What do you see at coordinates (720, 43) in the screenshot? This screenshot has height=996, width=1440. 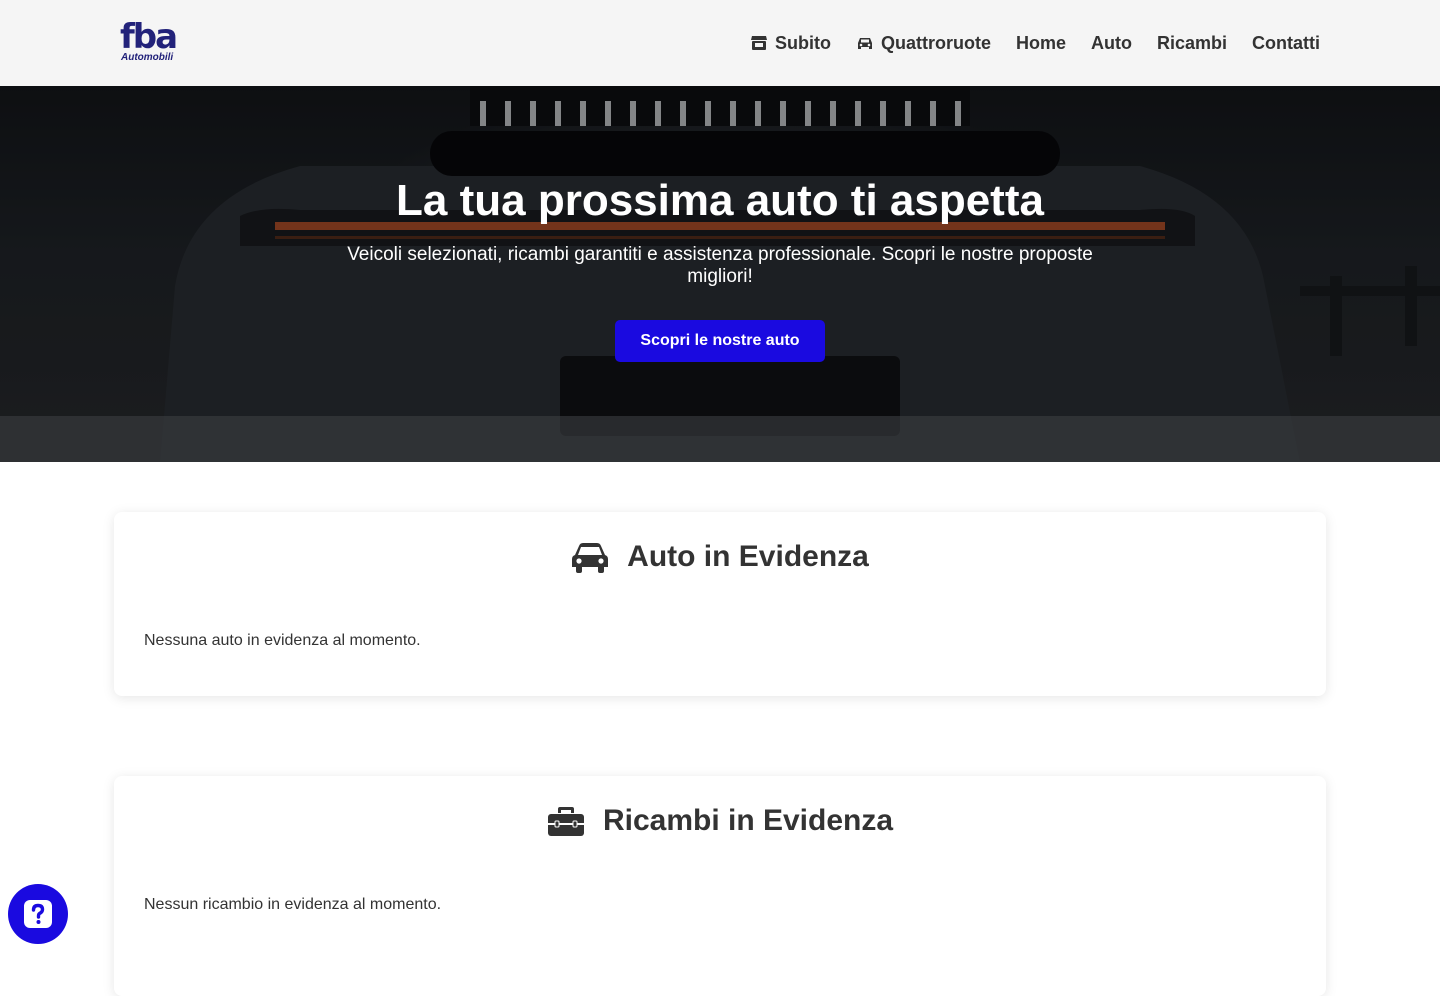 I see `site-header: fba Automobili Subito Quattroruote Home` at bounding box center [720, 43].